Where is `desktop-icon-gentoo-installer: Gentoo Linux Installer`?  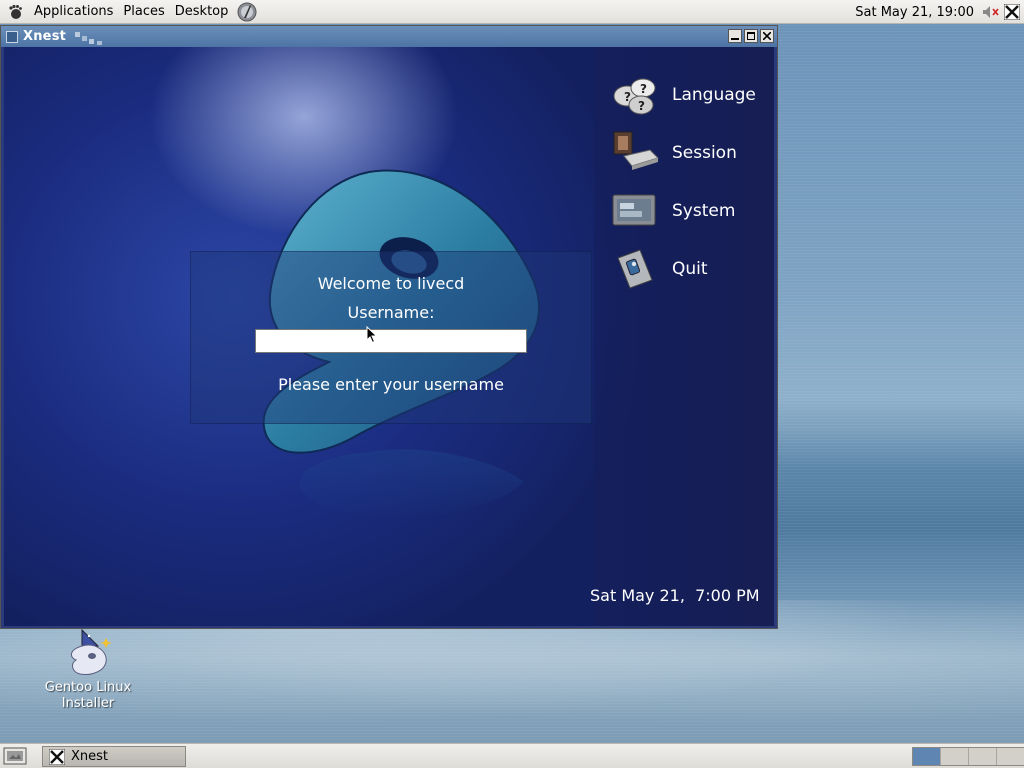 desktop-icon-gentoo-installer: Gentoo Linux Installer is located at coordinates (88, 670).